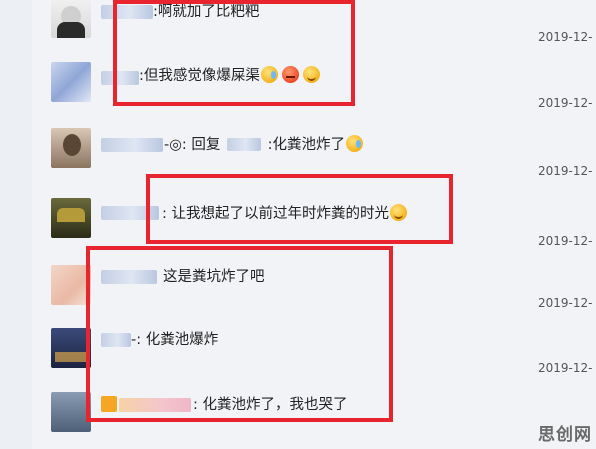  Describe the element at coordinates (263, 144) in the screenshot. I see `comment-text: -◎: 回复 :化粪池炸了` at that location.